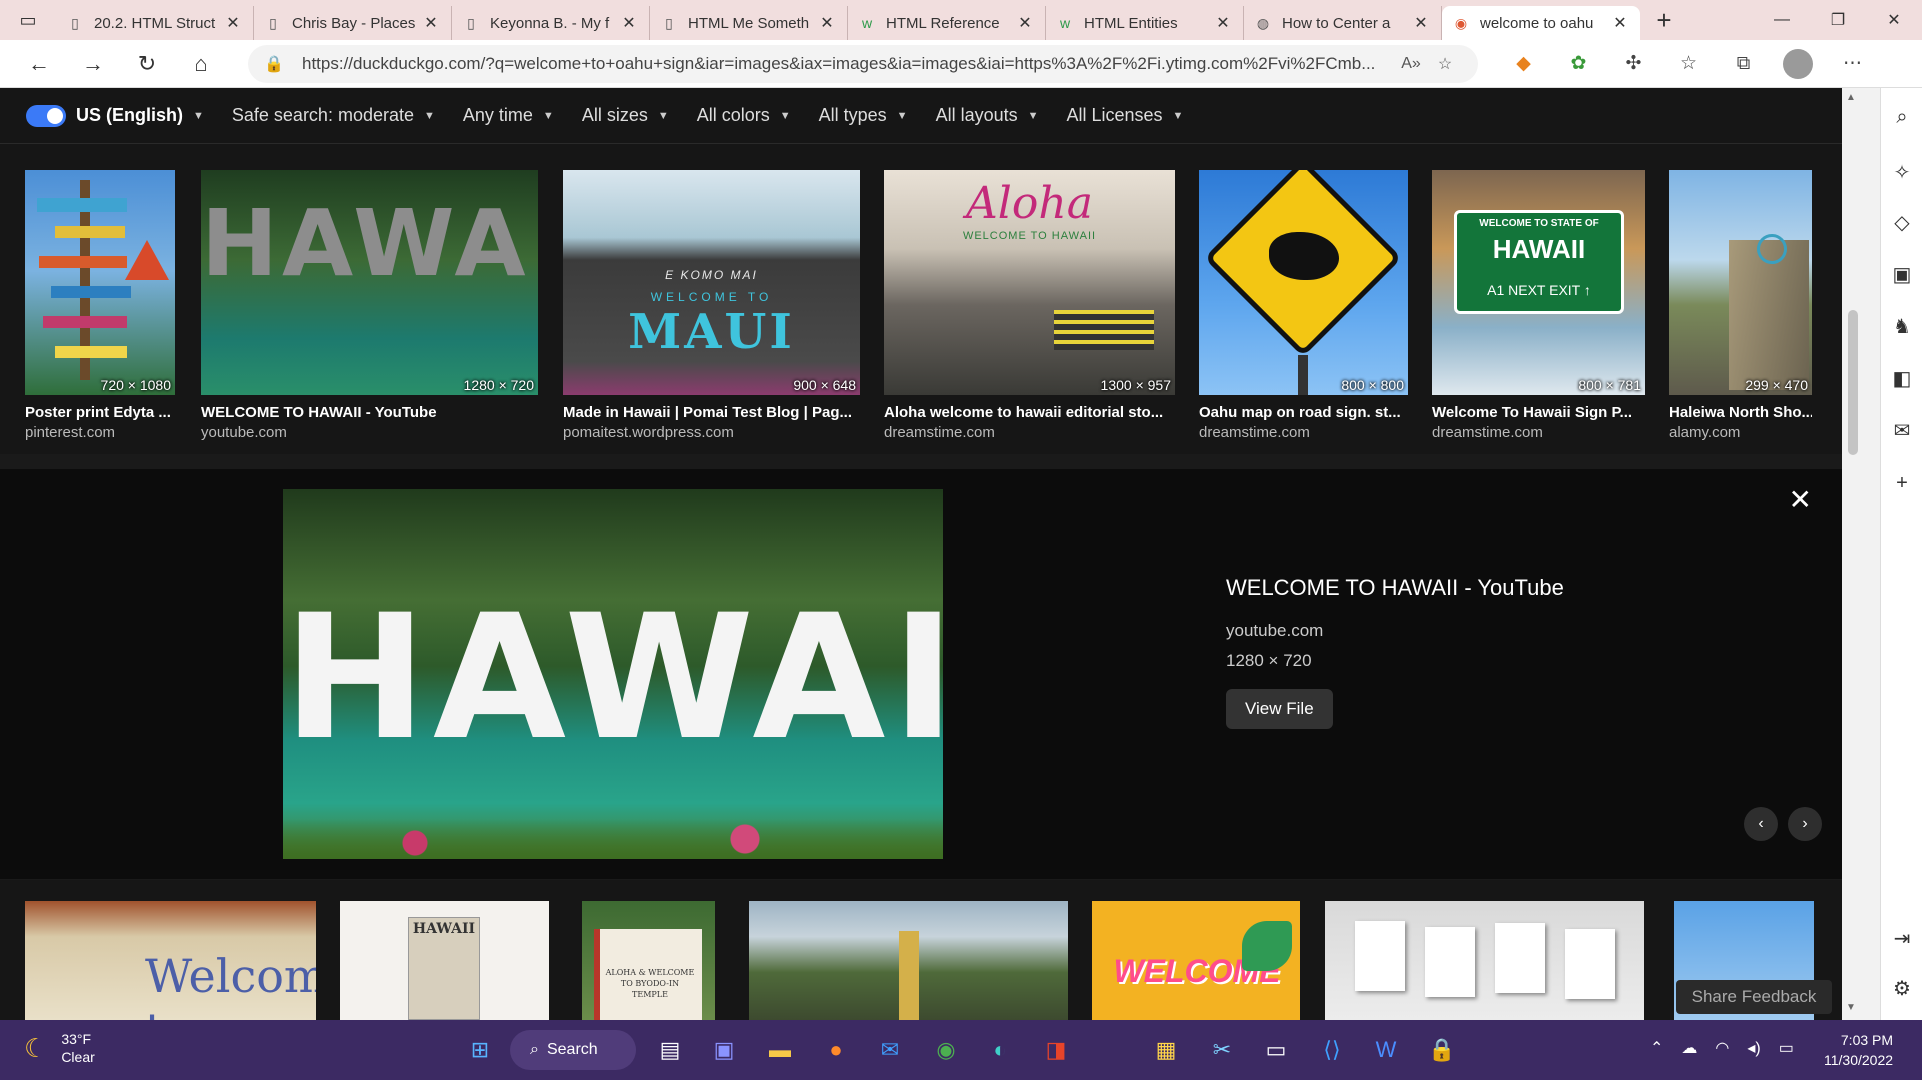 This screenshot has width=1922, height=1080. I want to click on office-icon: ◧, so click(1901, 378).